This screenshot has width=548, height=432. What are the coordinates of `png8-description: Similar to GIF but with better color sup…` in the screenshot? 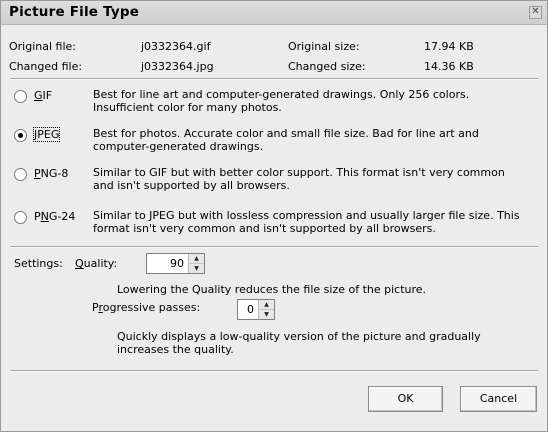 It's located at (299, 179).